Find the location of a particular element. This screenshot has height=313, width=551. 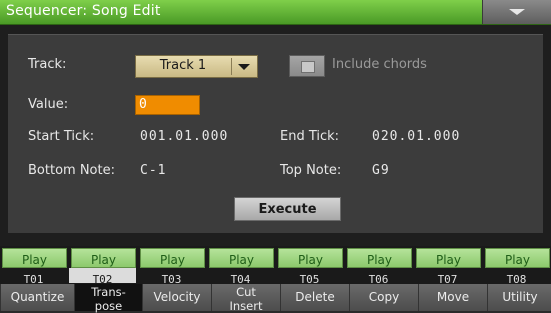

track-name-t06: T06 is located at coordinates (378, 277).